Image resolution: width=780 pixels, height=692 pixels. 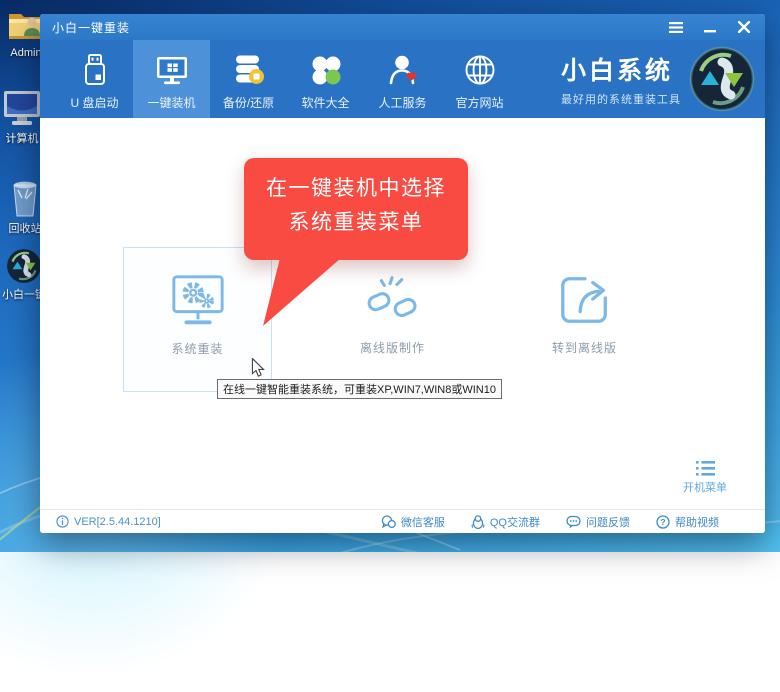 I want to click on card-go-to-offline-version: 转到离线版, so click(x=584, y=319).